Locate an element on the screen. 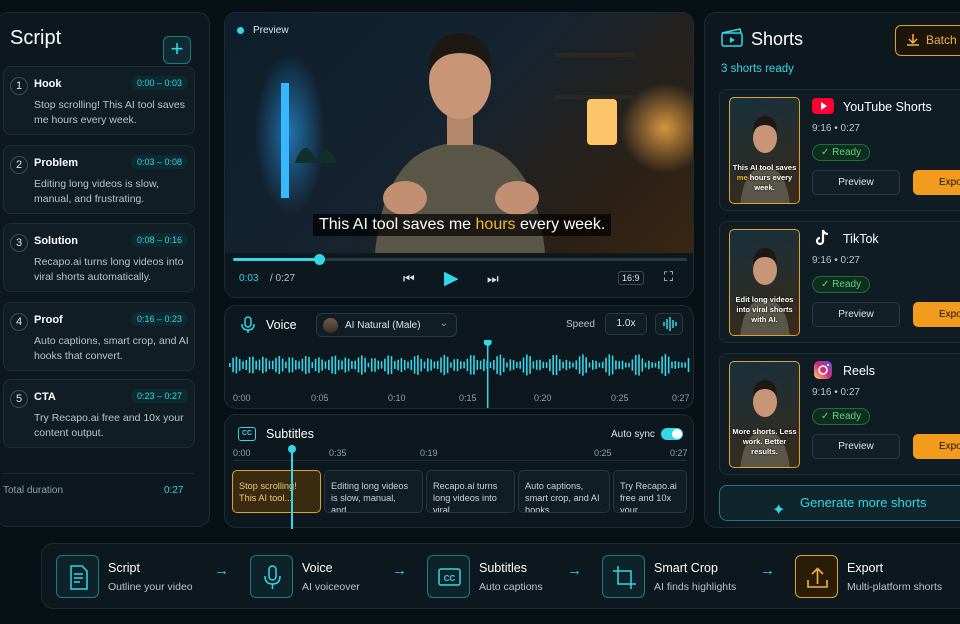 Image resolution: width=960 pixels, height=624 pixels. generate-more-shorts-button: ✦ Generate more shorts is located at coordinates (839, 503).